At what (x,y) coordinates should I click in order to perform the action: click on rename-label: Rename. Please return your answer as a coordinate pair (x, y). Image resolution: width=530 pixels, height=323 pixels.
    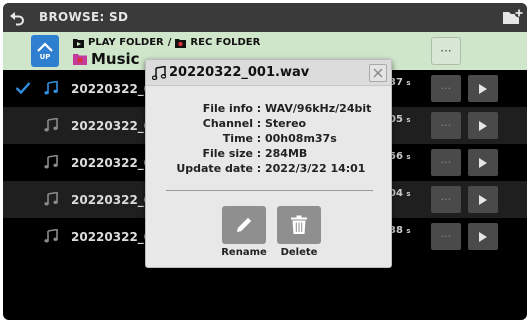
    Looking at the image, I should click on (244, 252).